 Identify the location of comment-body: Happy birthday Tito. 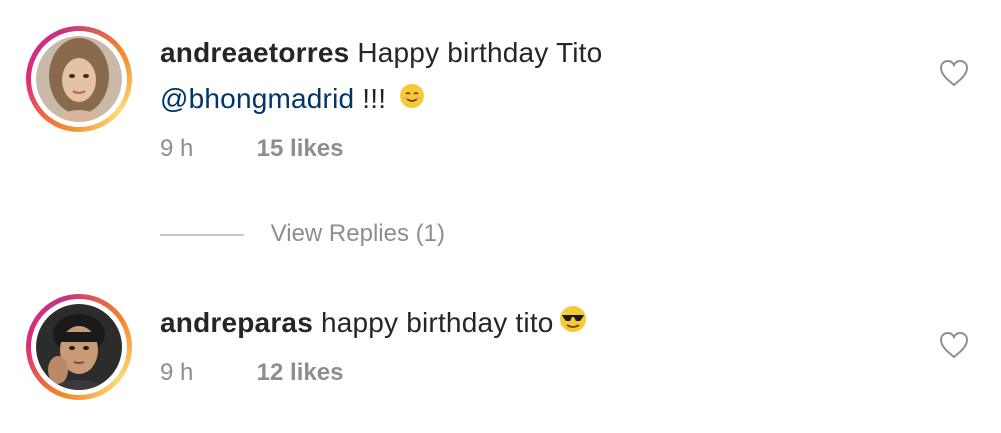
(480, 52).